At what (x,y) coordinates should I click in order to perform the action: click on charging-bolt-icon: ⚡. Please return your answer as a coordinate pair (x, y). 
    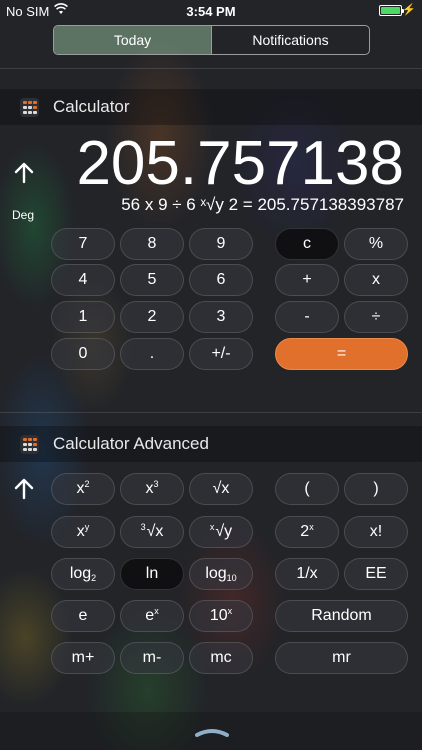
    Looking at the image, I should click on (409, 10).